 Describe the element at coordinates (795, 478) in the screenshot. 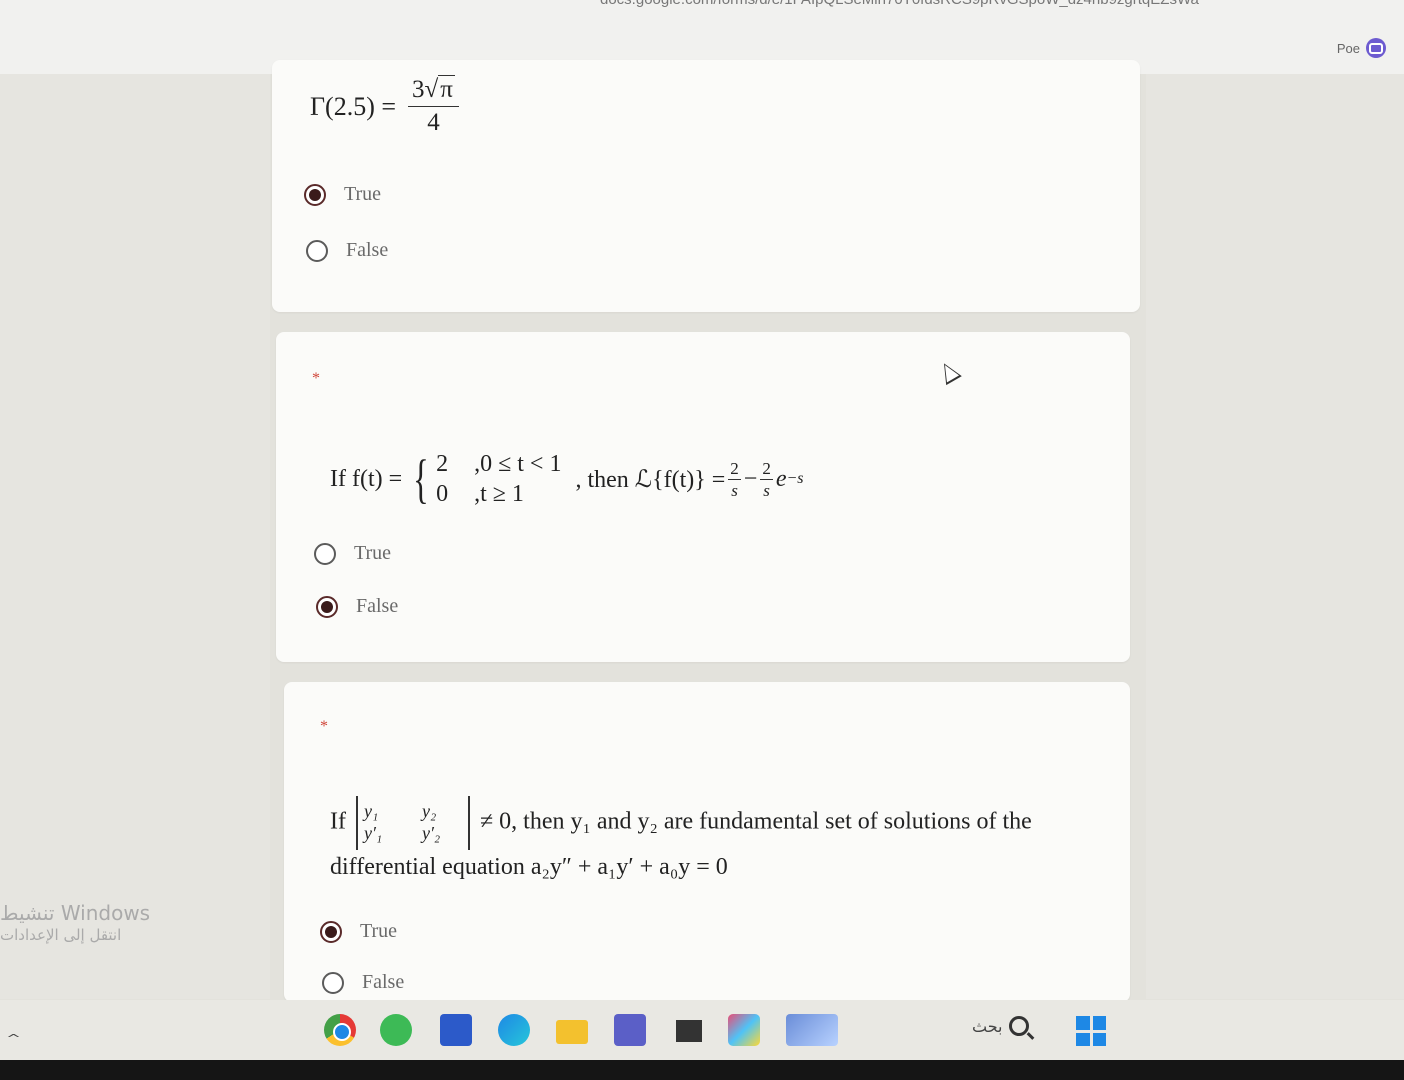

I see `exp-power: −s` at that location.